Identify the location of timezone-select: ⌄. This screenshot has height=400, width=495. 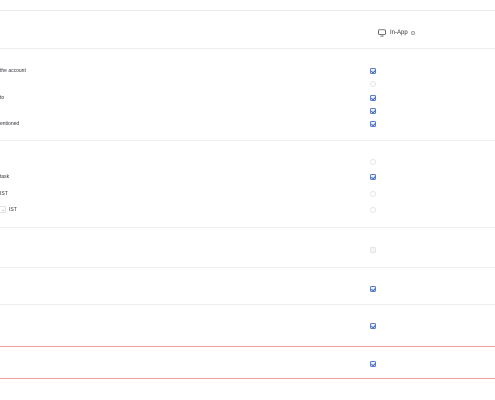
(3, 209).